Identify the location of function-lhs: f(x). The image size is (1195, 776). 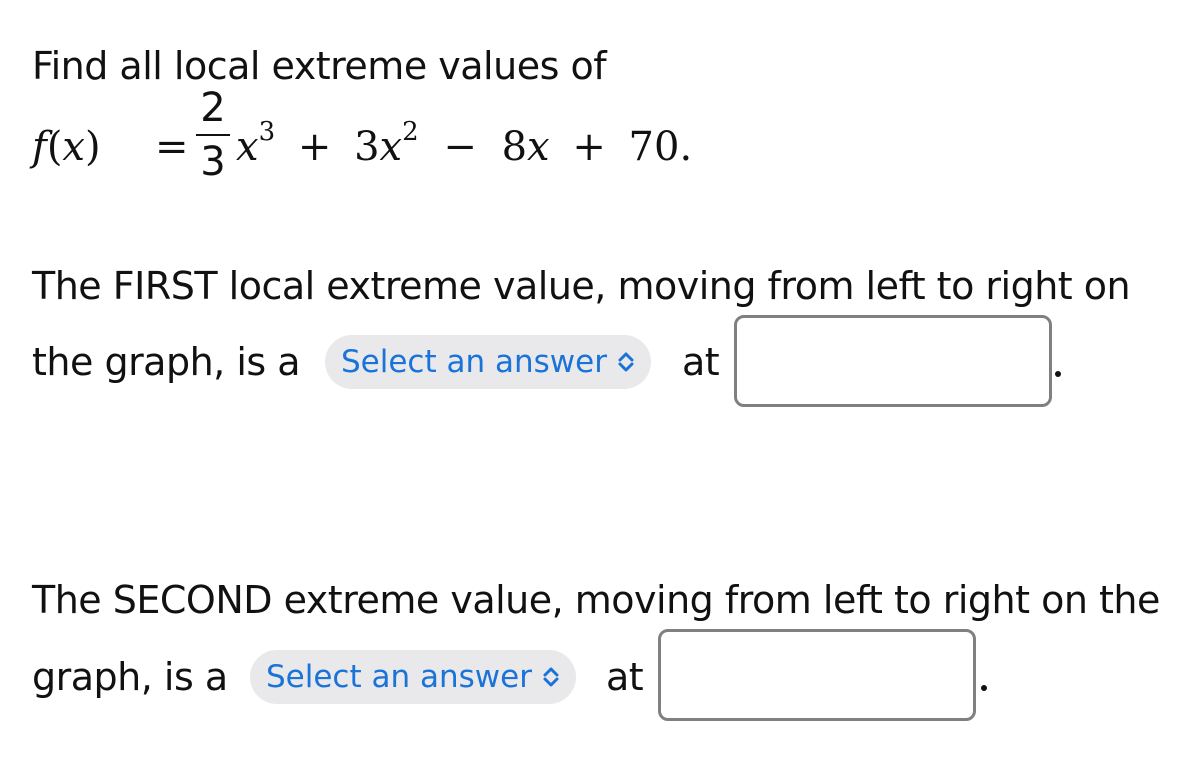
(66, 147).